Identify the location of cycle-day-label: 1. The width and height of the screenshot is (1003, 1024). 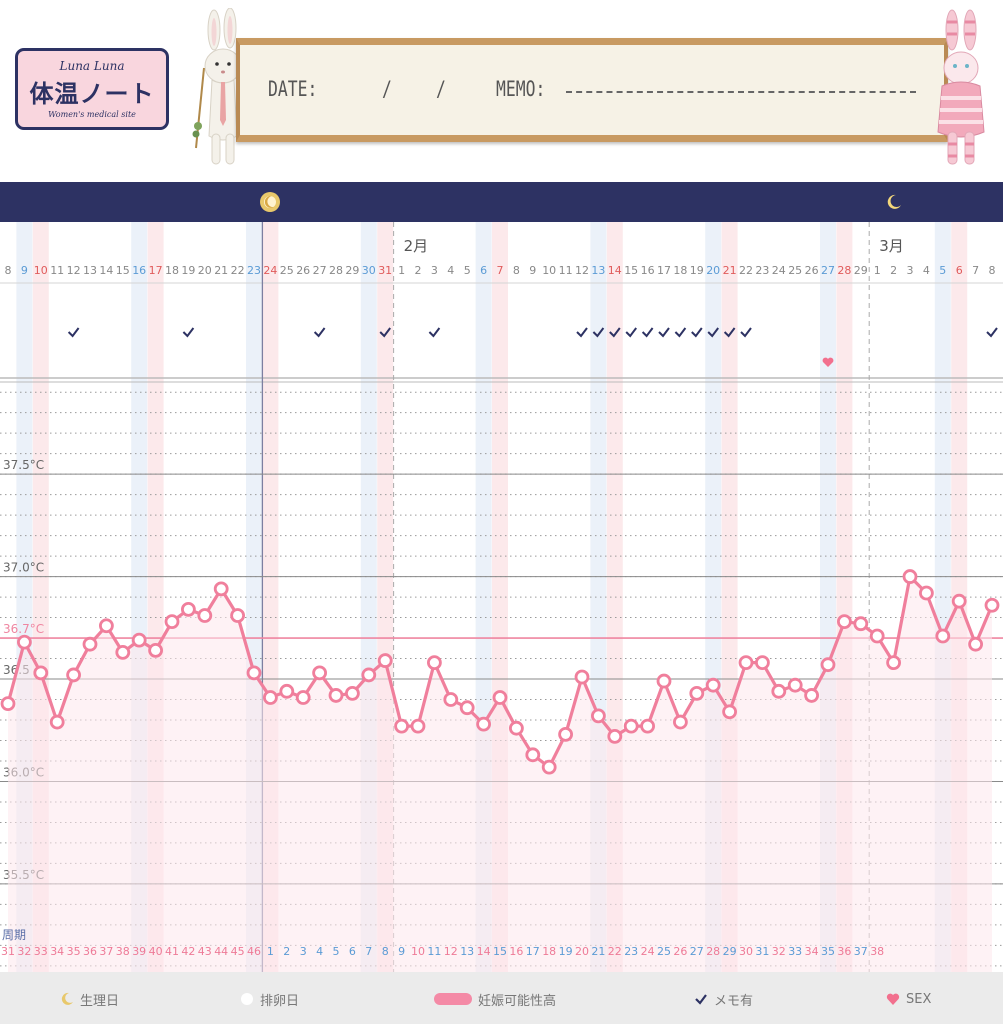
(270, 951).